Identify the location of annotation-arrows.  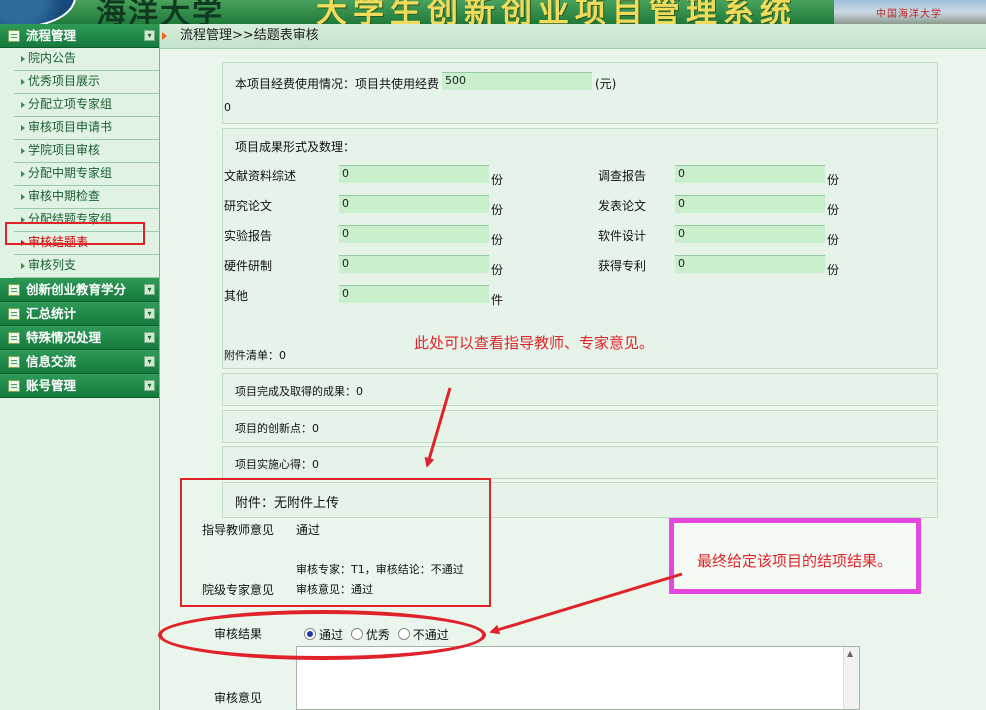
(553, 511).